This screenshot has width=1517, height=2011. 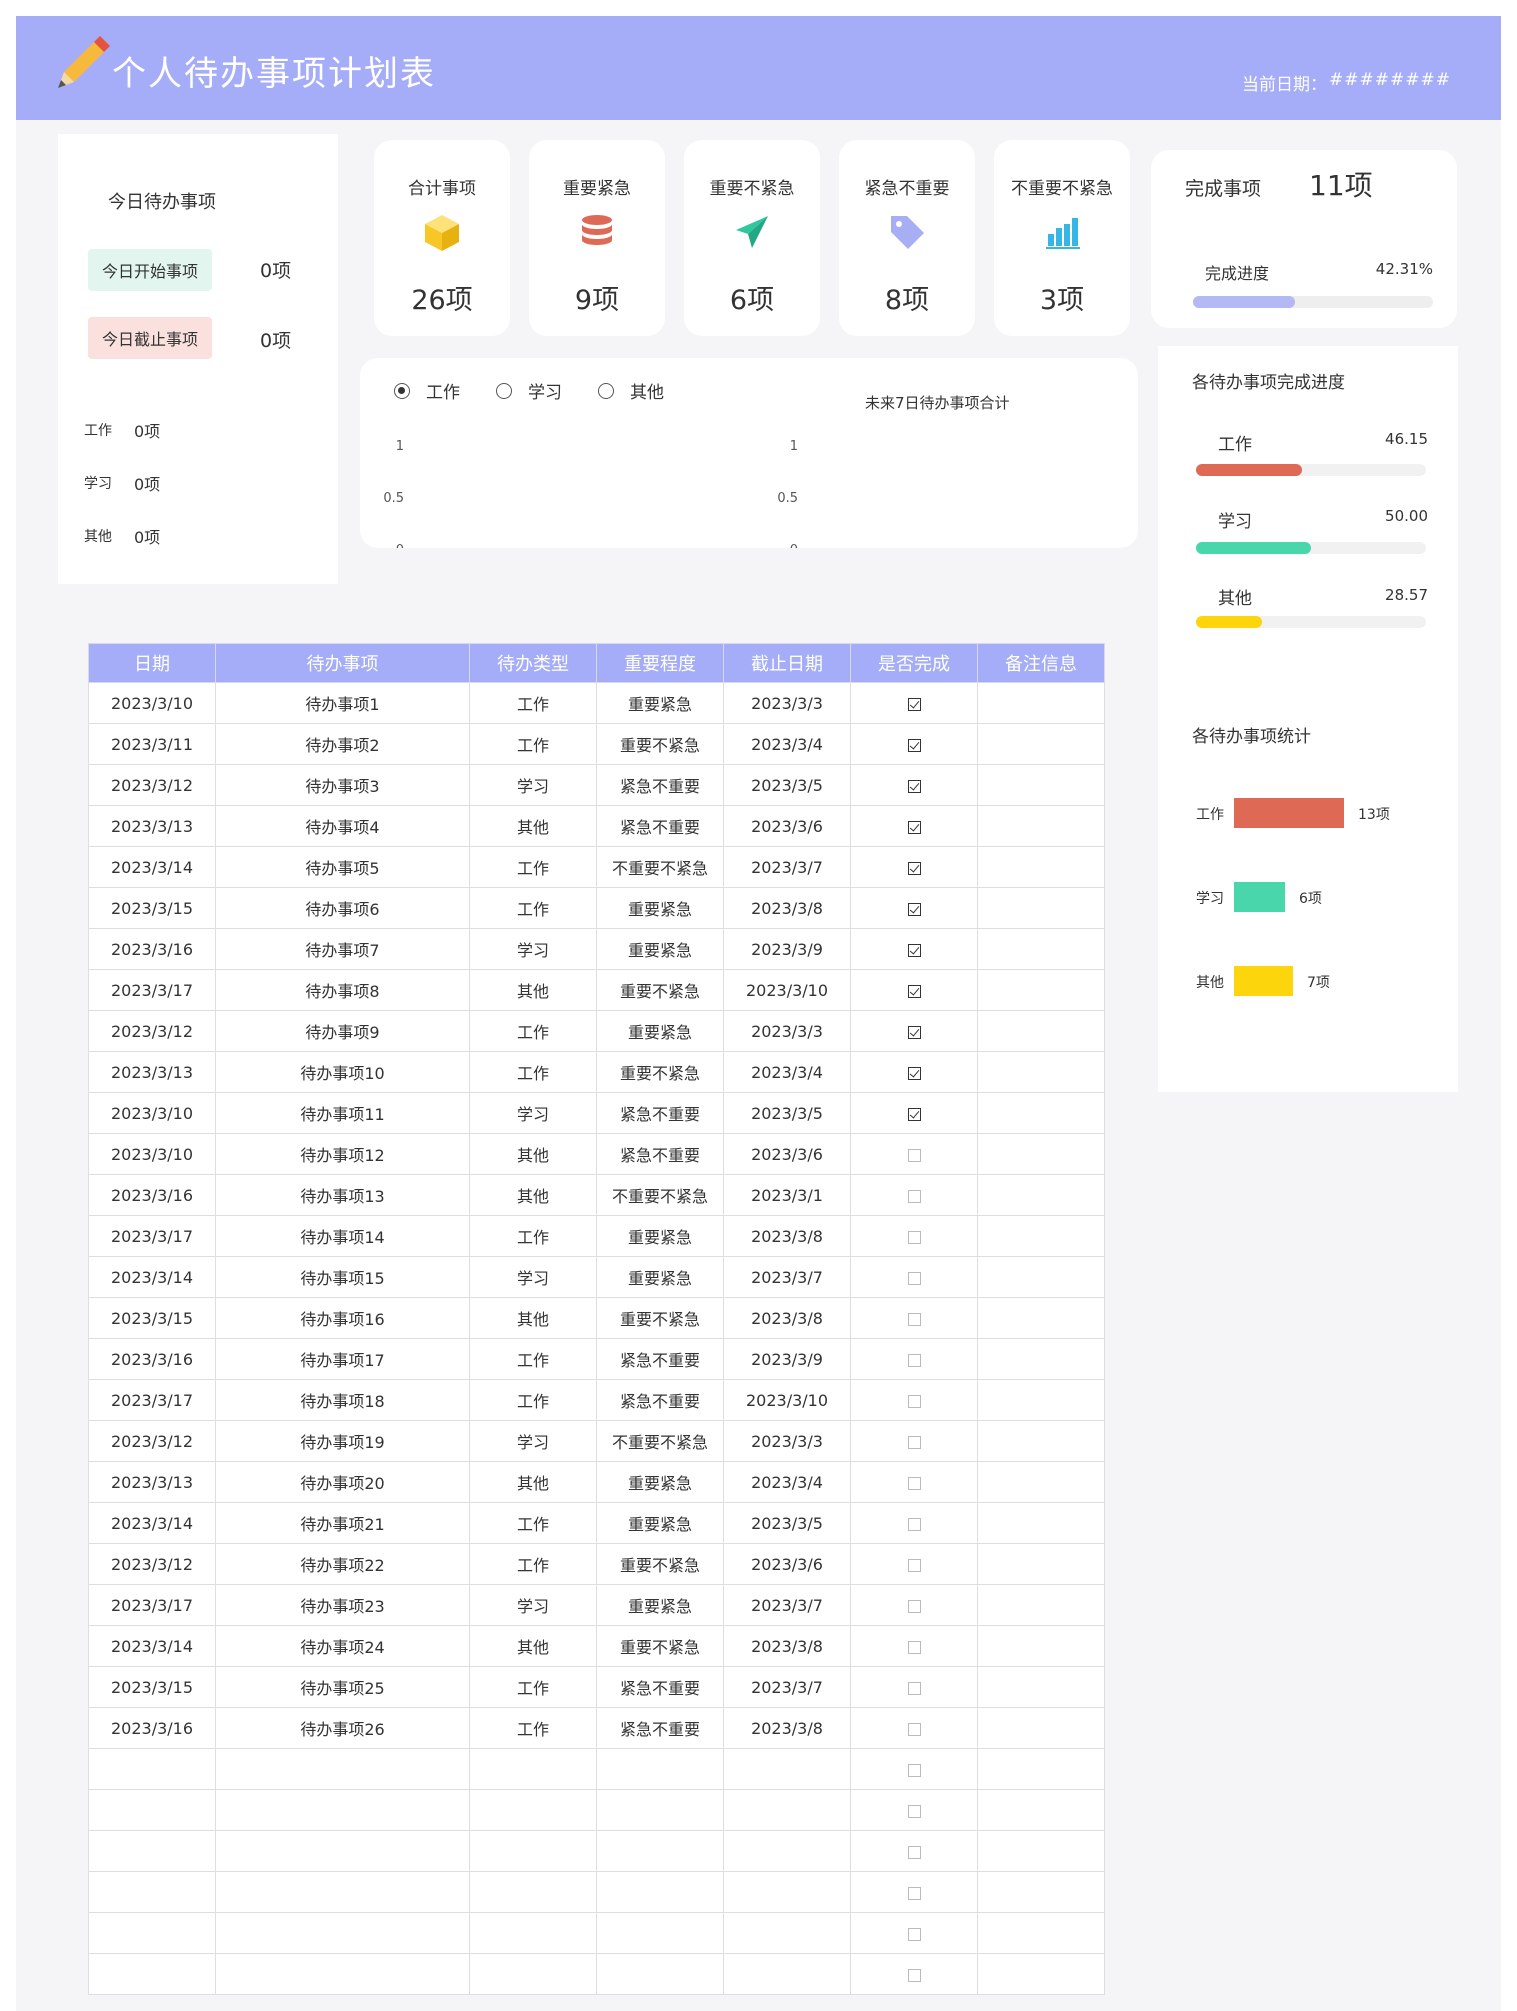 I want to click on column-header: 备注信息, so click(x=1041, y=663).